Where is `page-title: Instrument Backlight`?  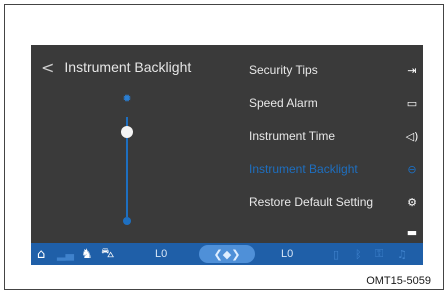
page-title: Instrument Backlight is located at coordinates (128, 67).